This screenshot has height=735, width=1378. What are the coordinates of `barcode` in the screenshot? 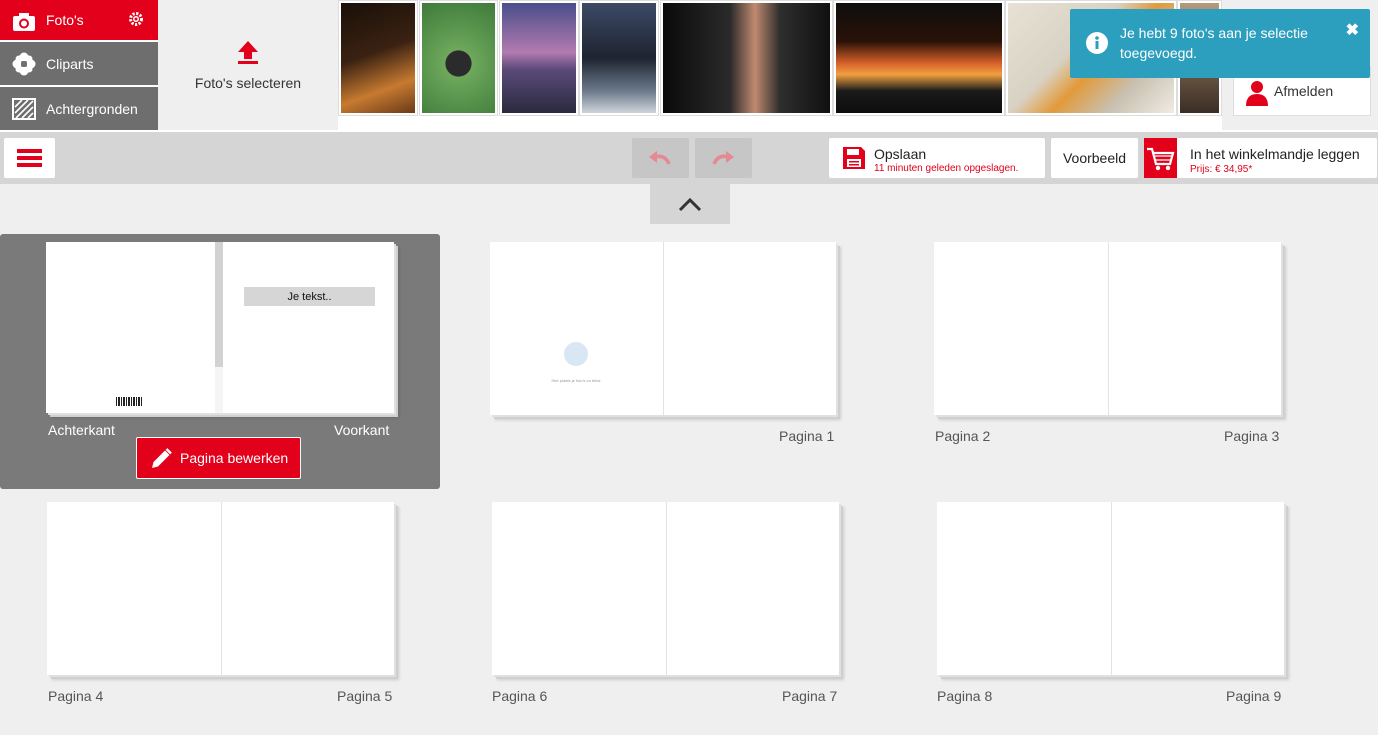 It's located at (129, 401).